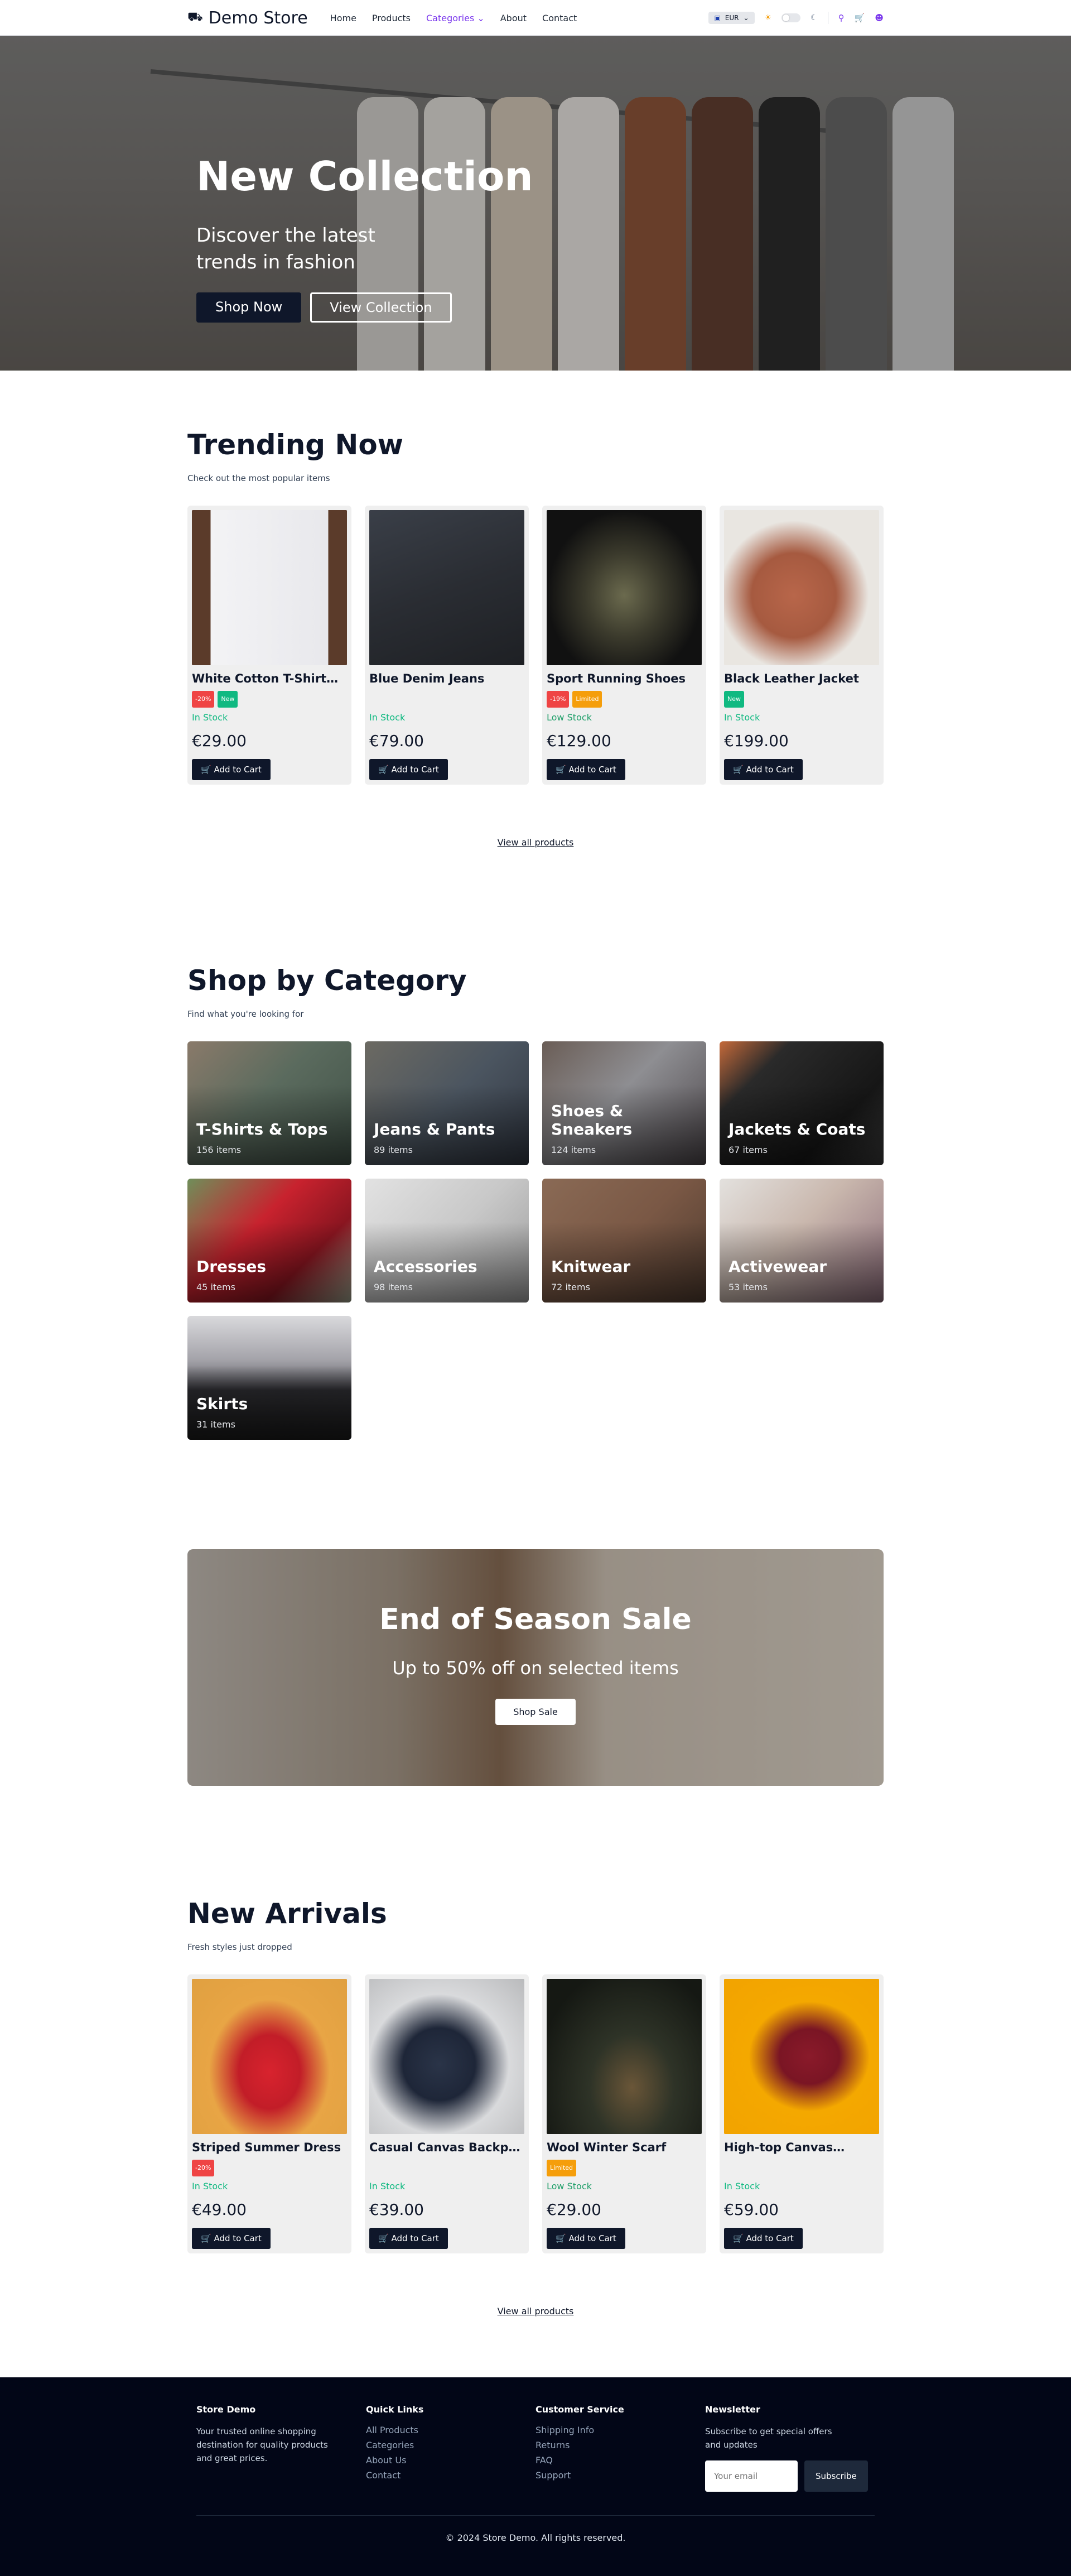 The width and height of the screenshot is (1071, 2576). I want to click on main-nav: Home Products Categories ⌄ About Contact, so click(454, 18).